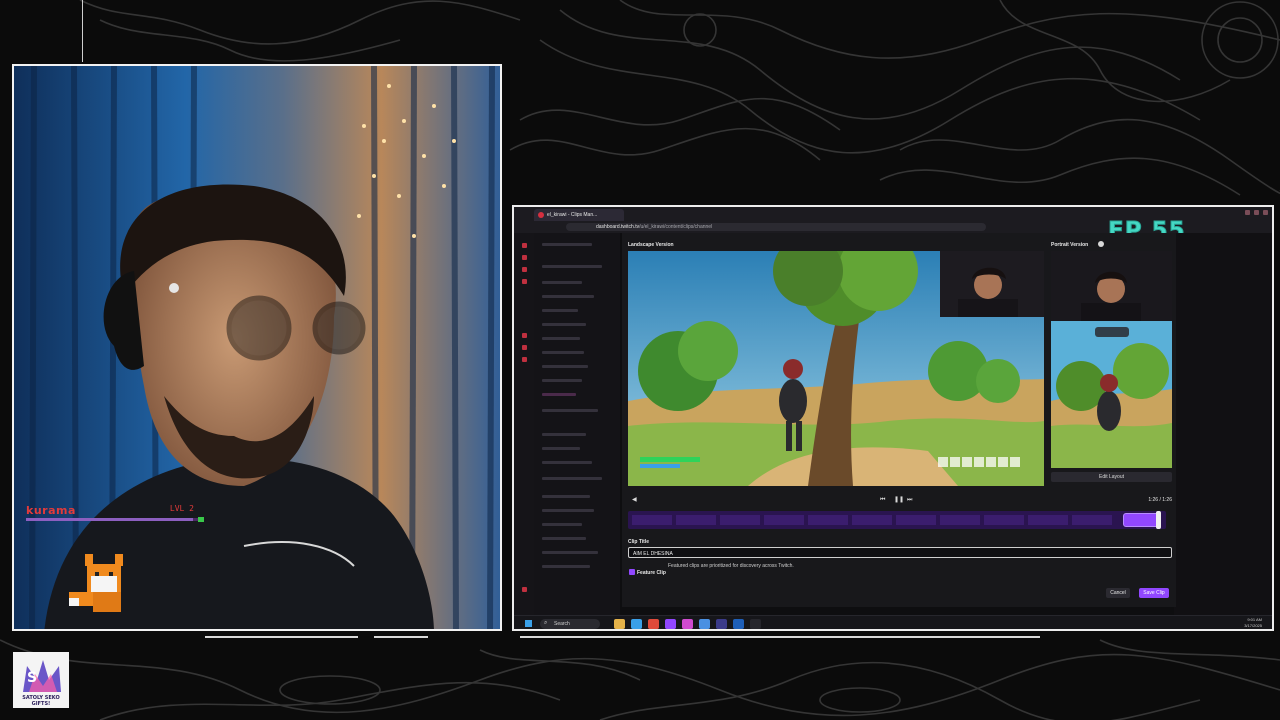  Describe the element at coordinates (1158, 520) in the screenshot. I see `timeline-end-handle` at that location.